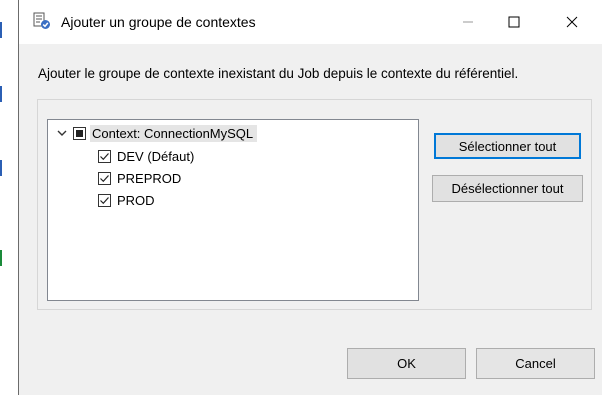  I want to click on partial-check-icon, so click(79, 133).